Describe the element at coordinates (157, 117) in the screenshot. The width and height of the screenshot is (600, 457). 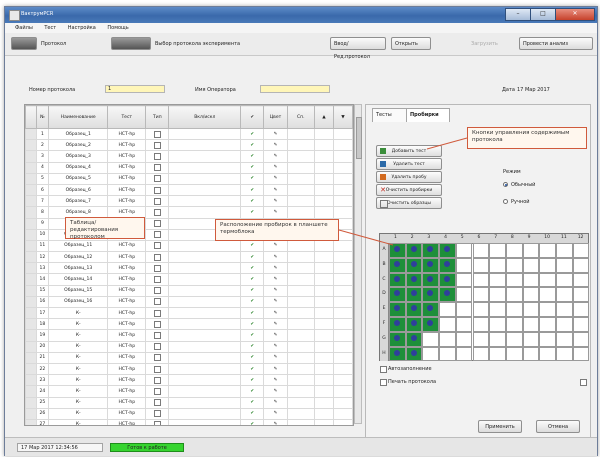
I see `col-type: Тип` at that location.